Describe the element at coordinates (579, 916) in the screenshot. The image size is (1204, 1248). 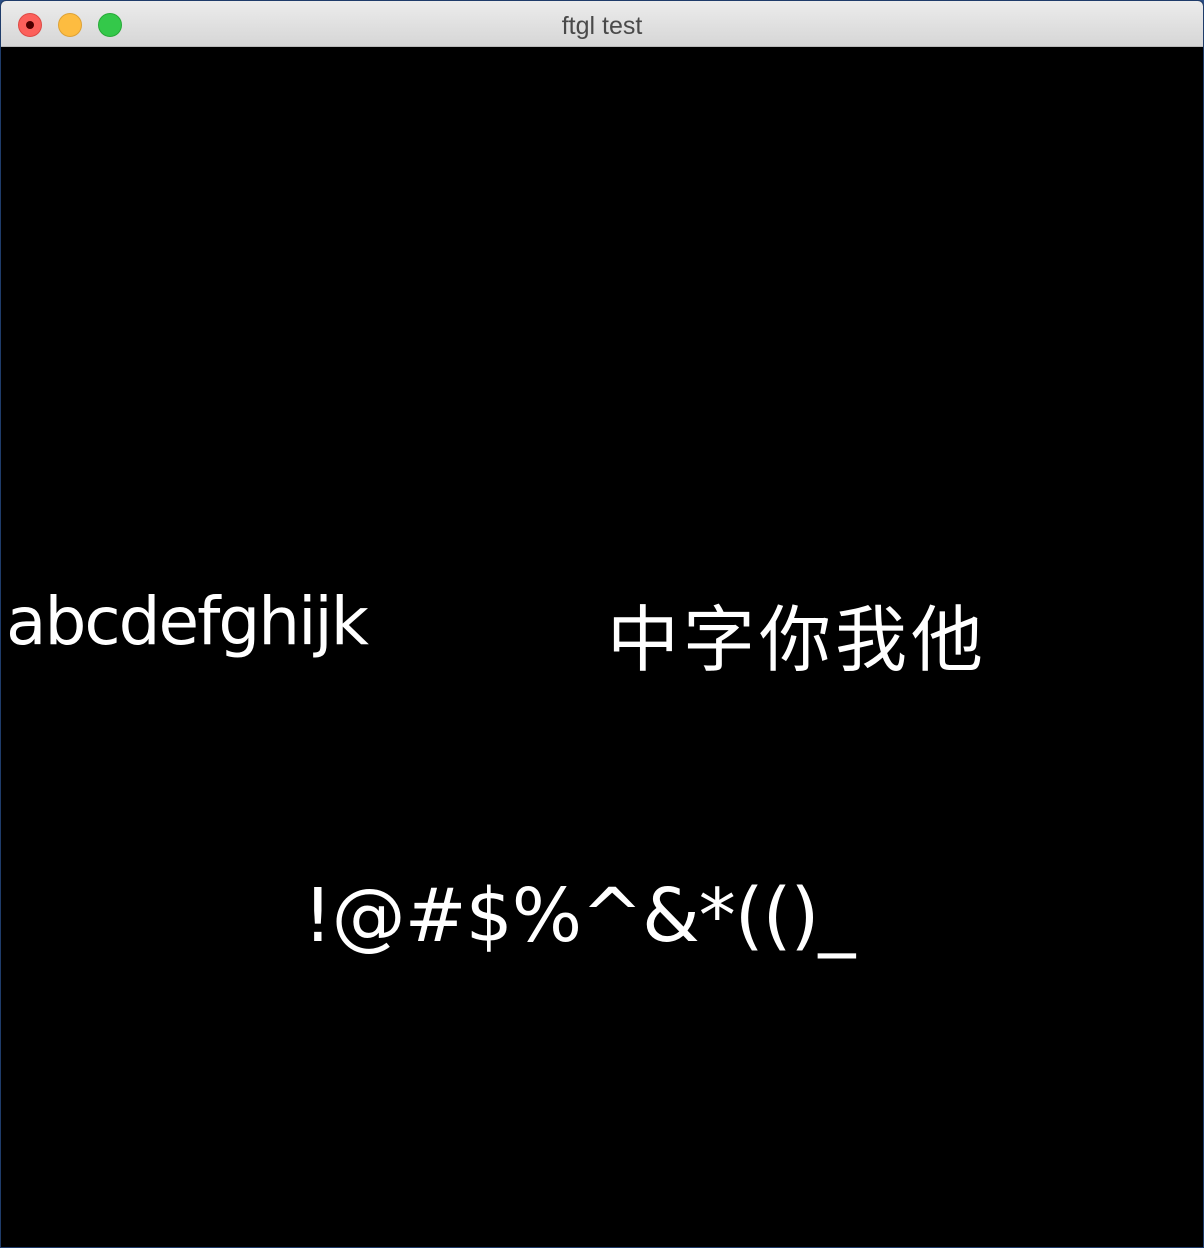
I see `symbol-text: !@#$%^&*(()_` at that location.